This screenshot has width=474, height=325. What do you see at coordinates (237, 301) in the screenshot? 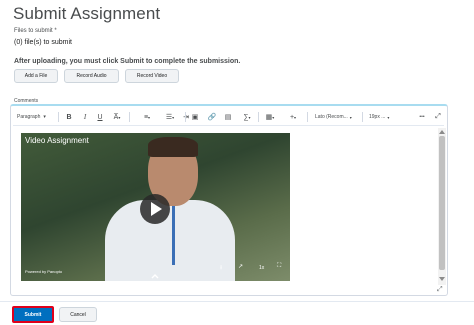
I see `footer-divider` at bounding box center [237, 301].